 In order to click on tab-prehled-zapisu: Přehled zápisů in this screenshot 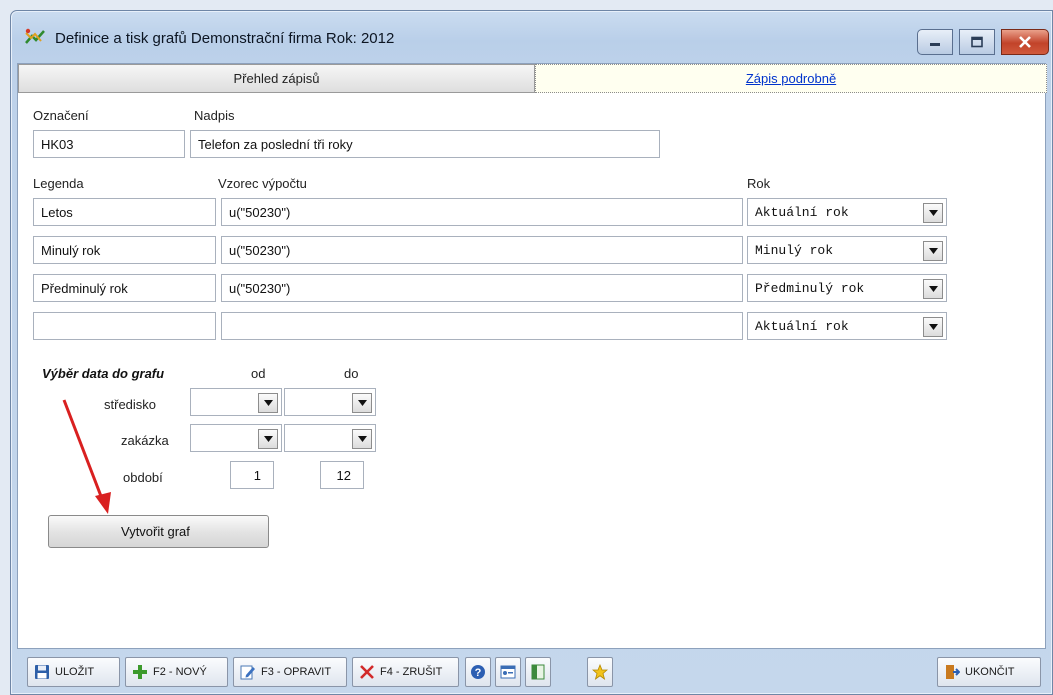, I will do `click(276, 78)`.